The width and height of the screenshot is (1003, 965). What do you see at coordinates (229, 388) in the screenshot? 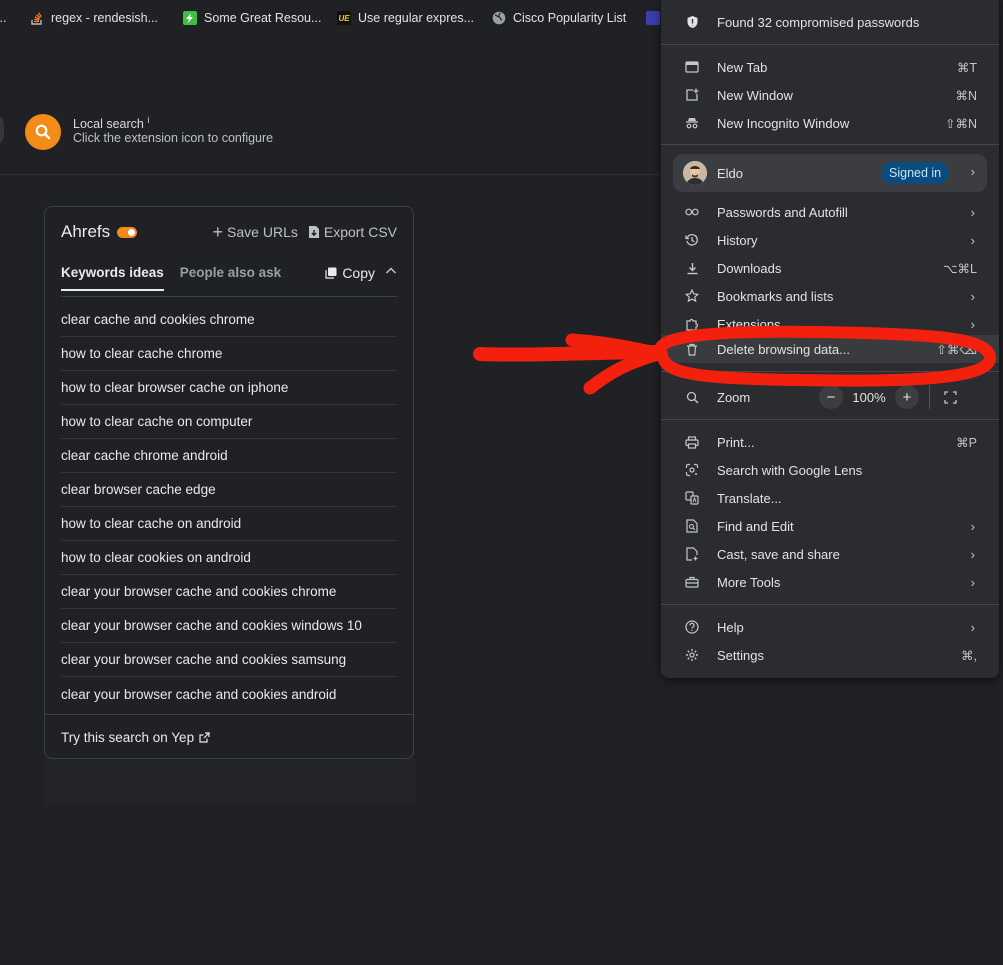
I see `keyword-item: how to clear browser cache on iphone` at bounding box center [229, 388].